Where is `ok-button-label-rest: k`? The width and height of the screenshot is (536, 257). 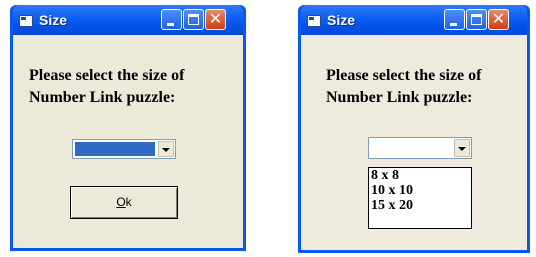
ok-button-label-rest: k is located at coordinates (128, 202).